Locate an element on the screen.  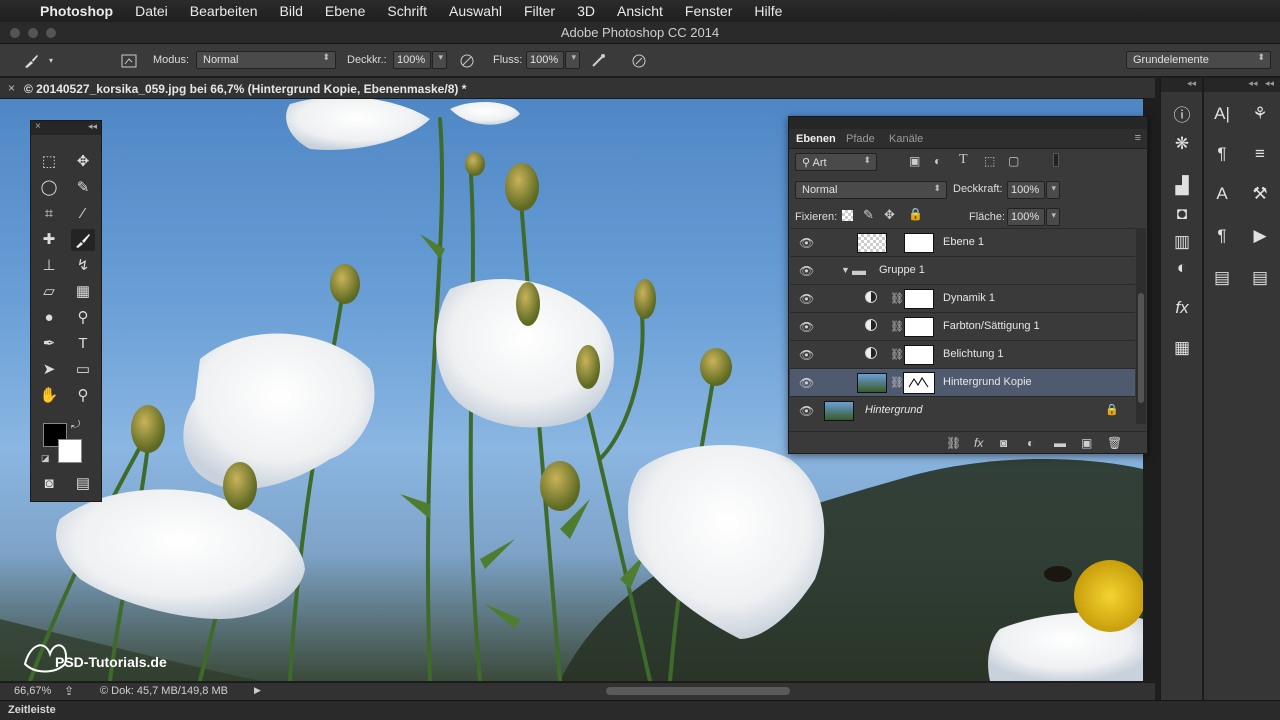
filter-shape-icon: ⬚ is located at coordinates (989, 161).